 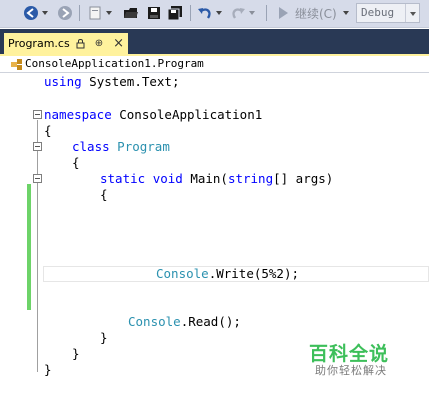 I want to click on undo-dropdown-icon, so click(x=219, y=13).